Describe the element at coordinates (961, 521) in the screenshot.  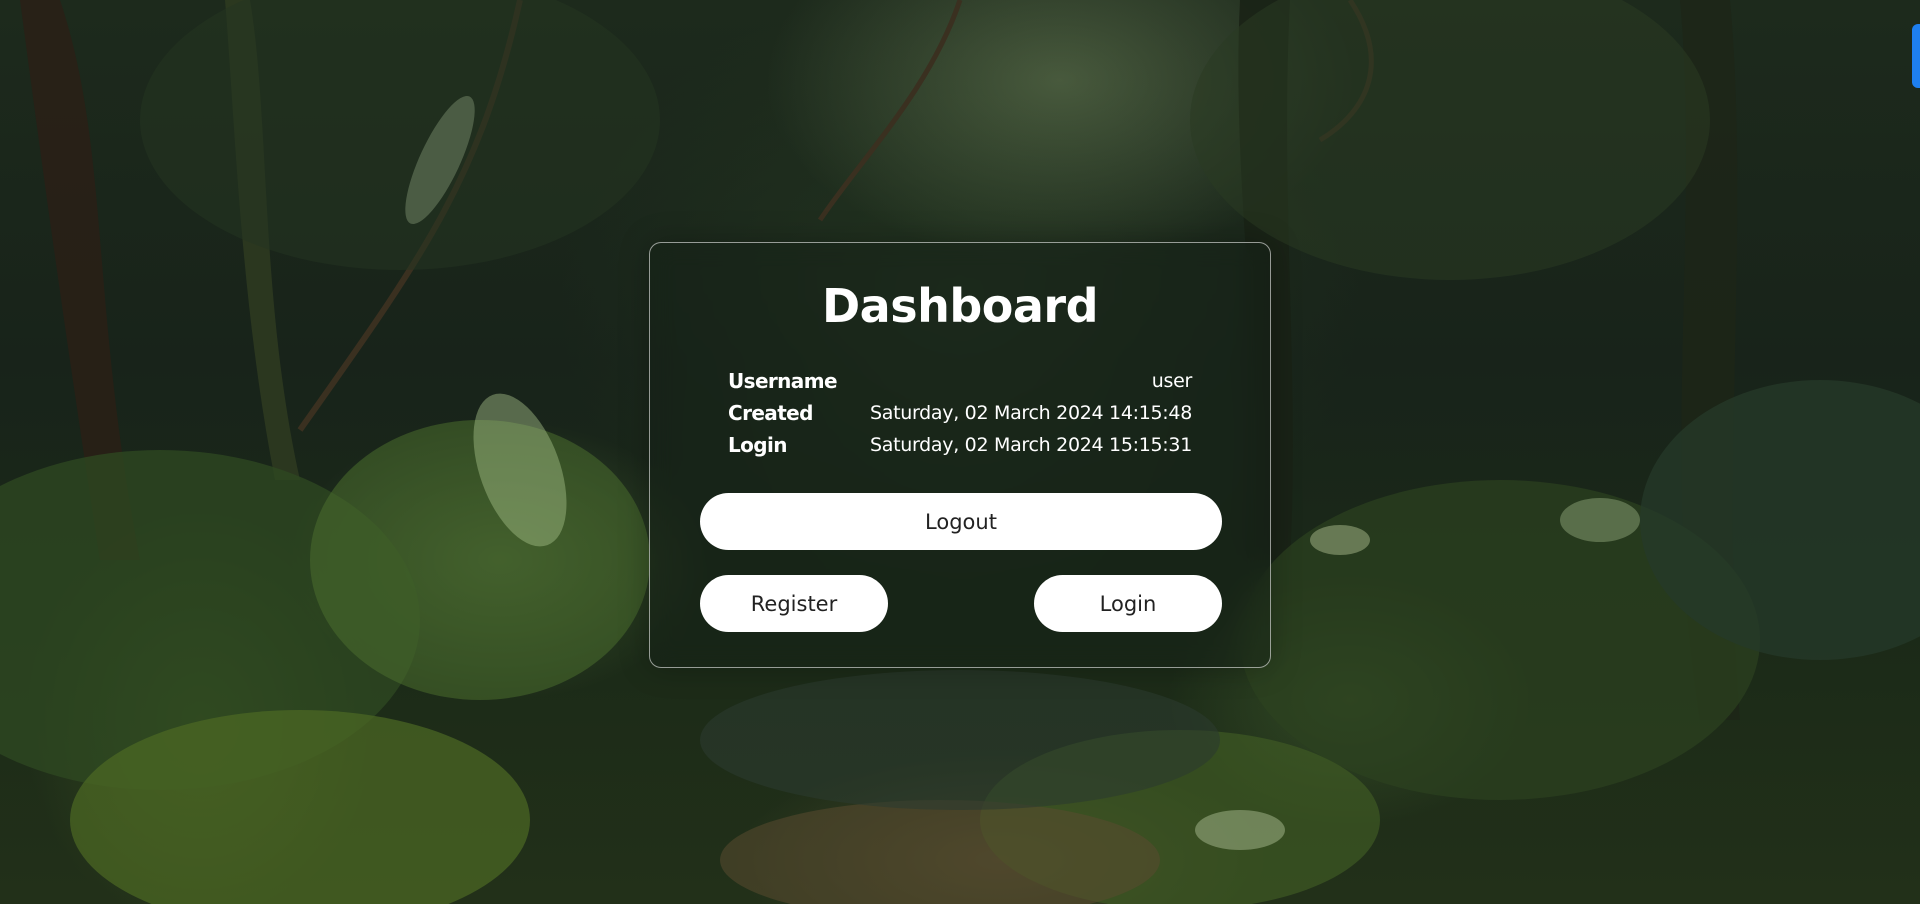
I see `logout-button: Logout` at that location.